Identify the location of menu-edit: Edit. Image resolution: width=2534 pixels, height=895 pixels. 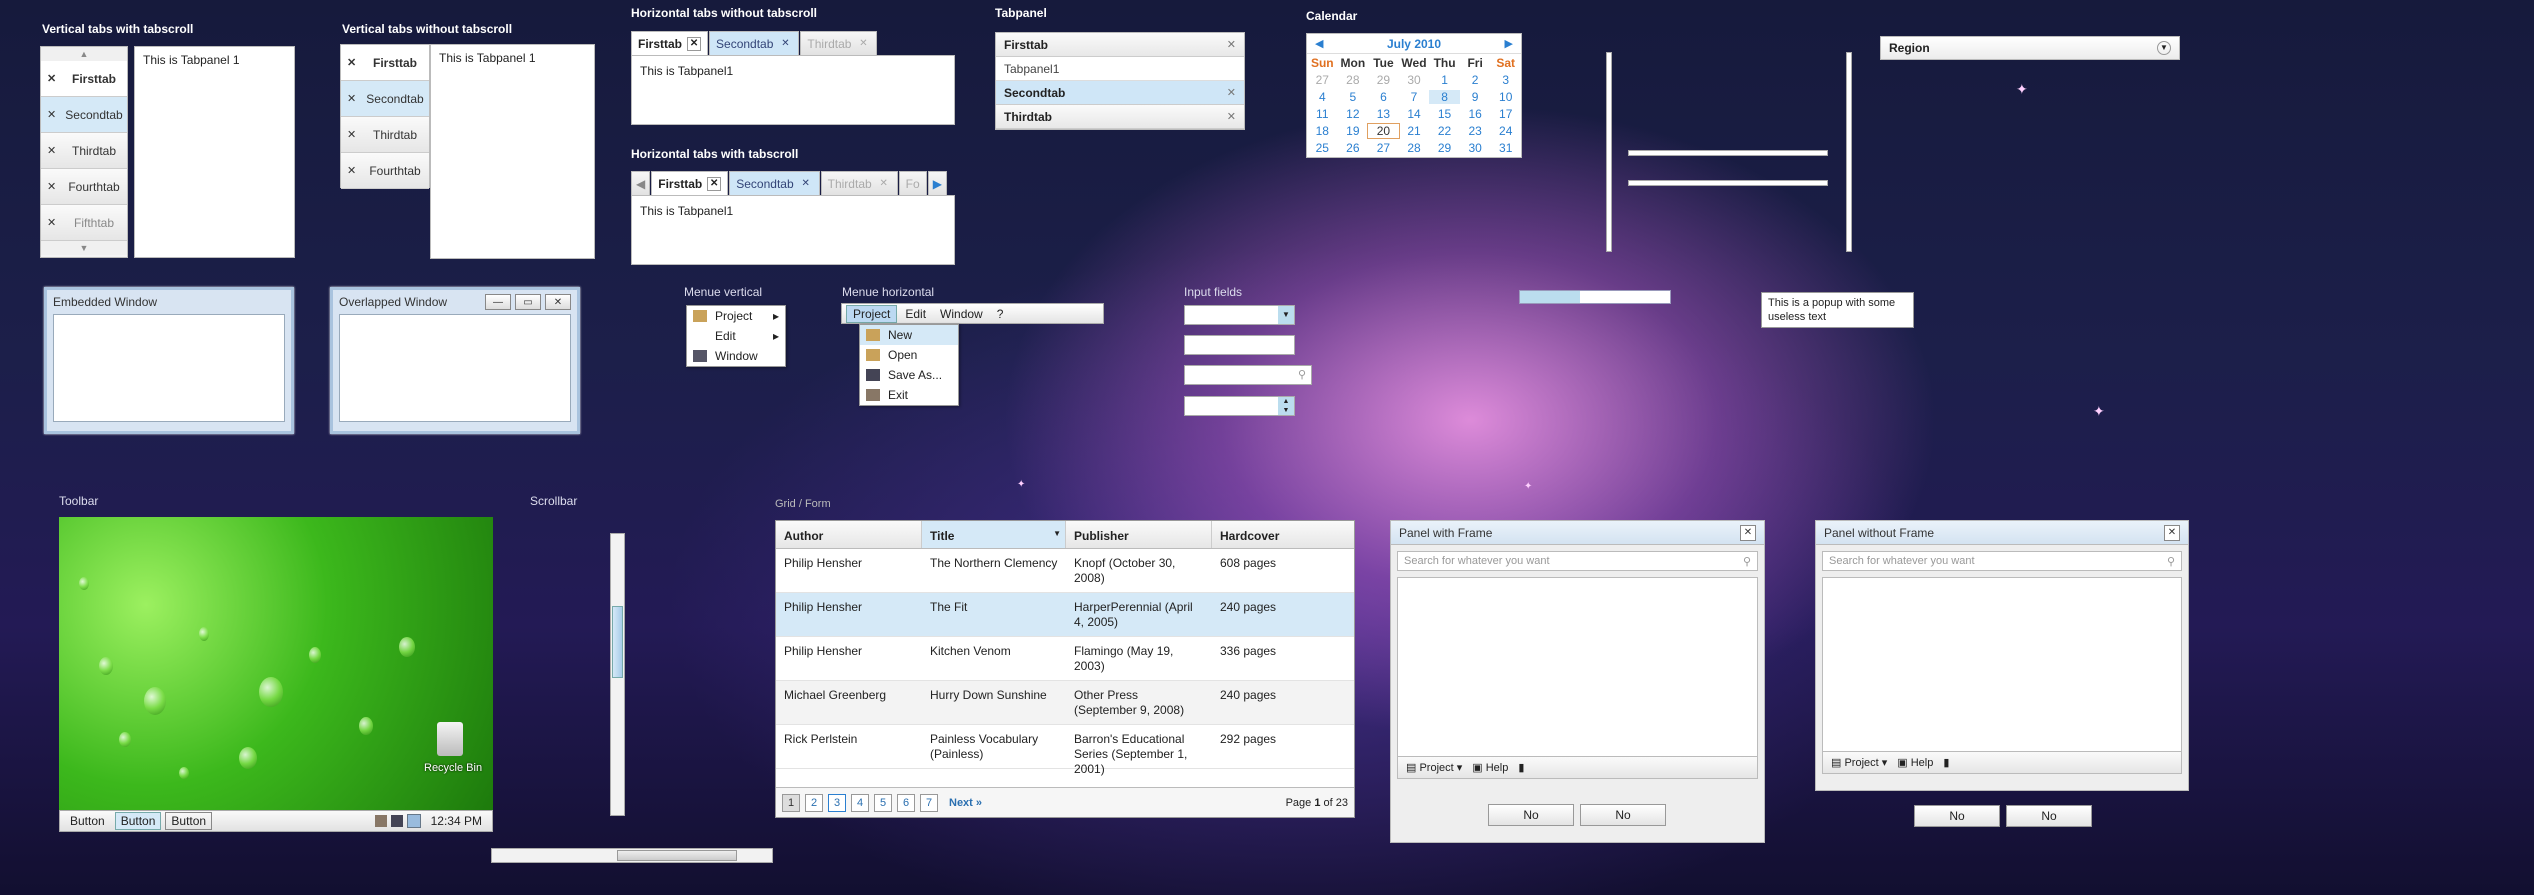
(915, 314).